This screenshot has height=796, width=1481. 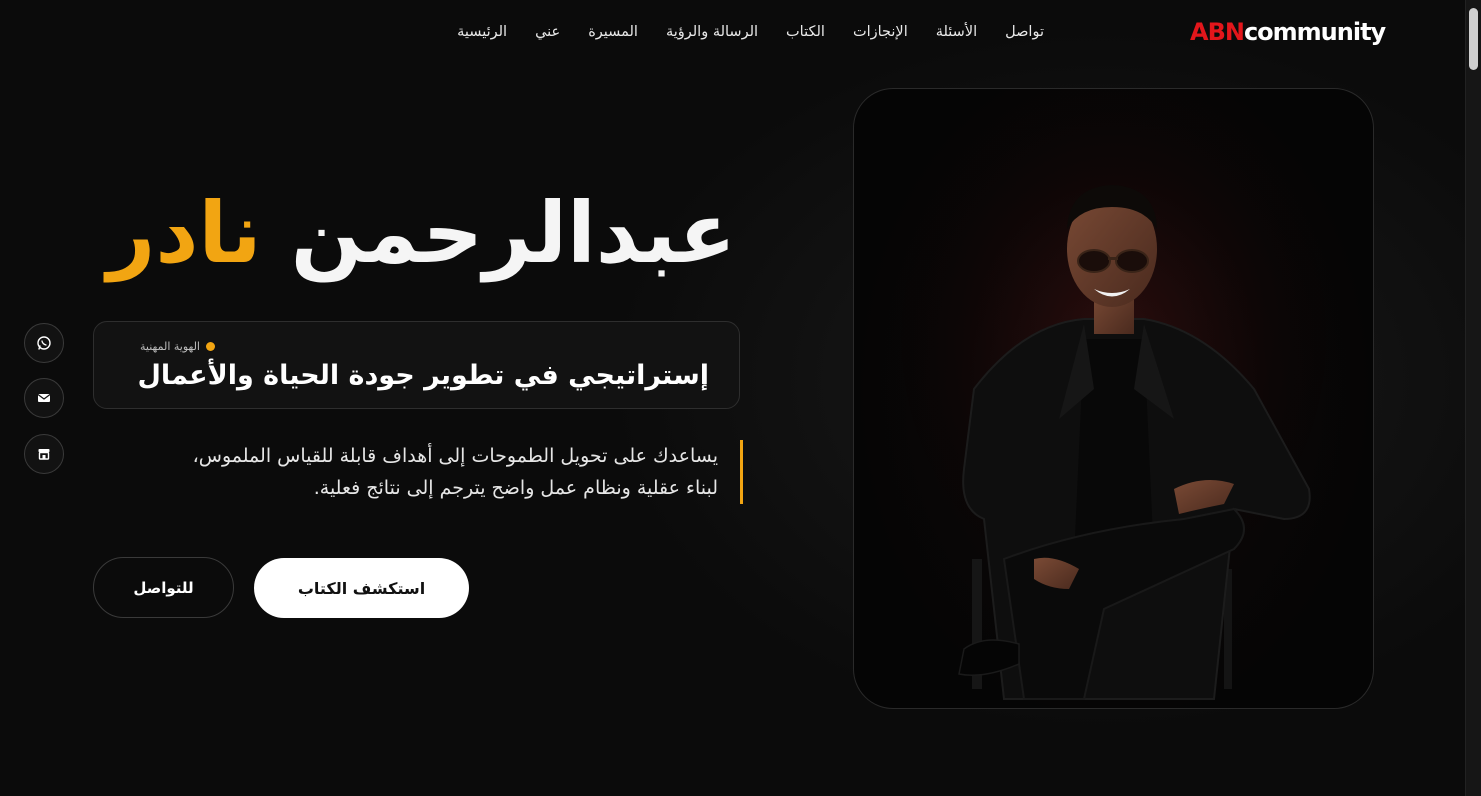 What do you see at coordinates (361, 588) in the screenshot?
I see `explore-book-button: استكشف الكتاب` at bounding box center [361, 588].